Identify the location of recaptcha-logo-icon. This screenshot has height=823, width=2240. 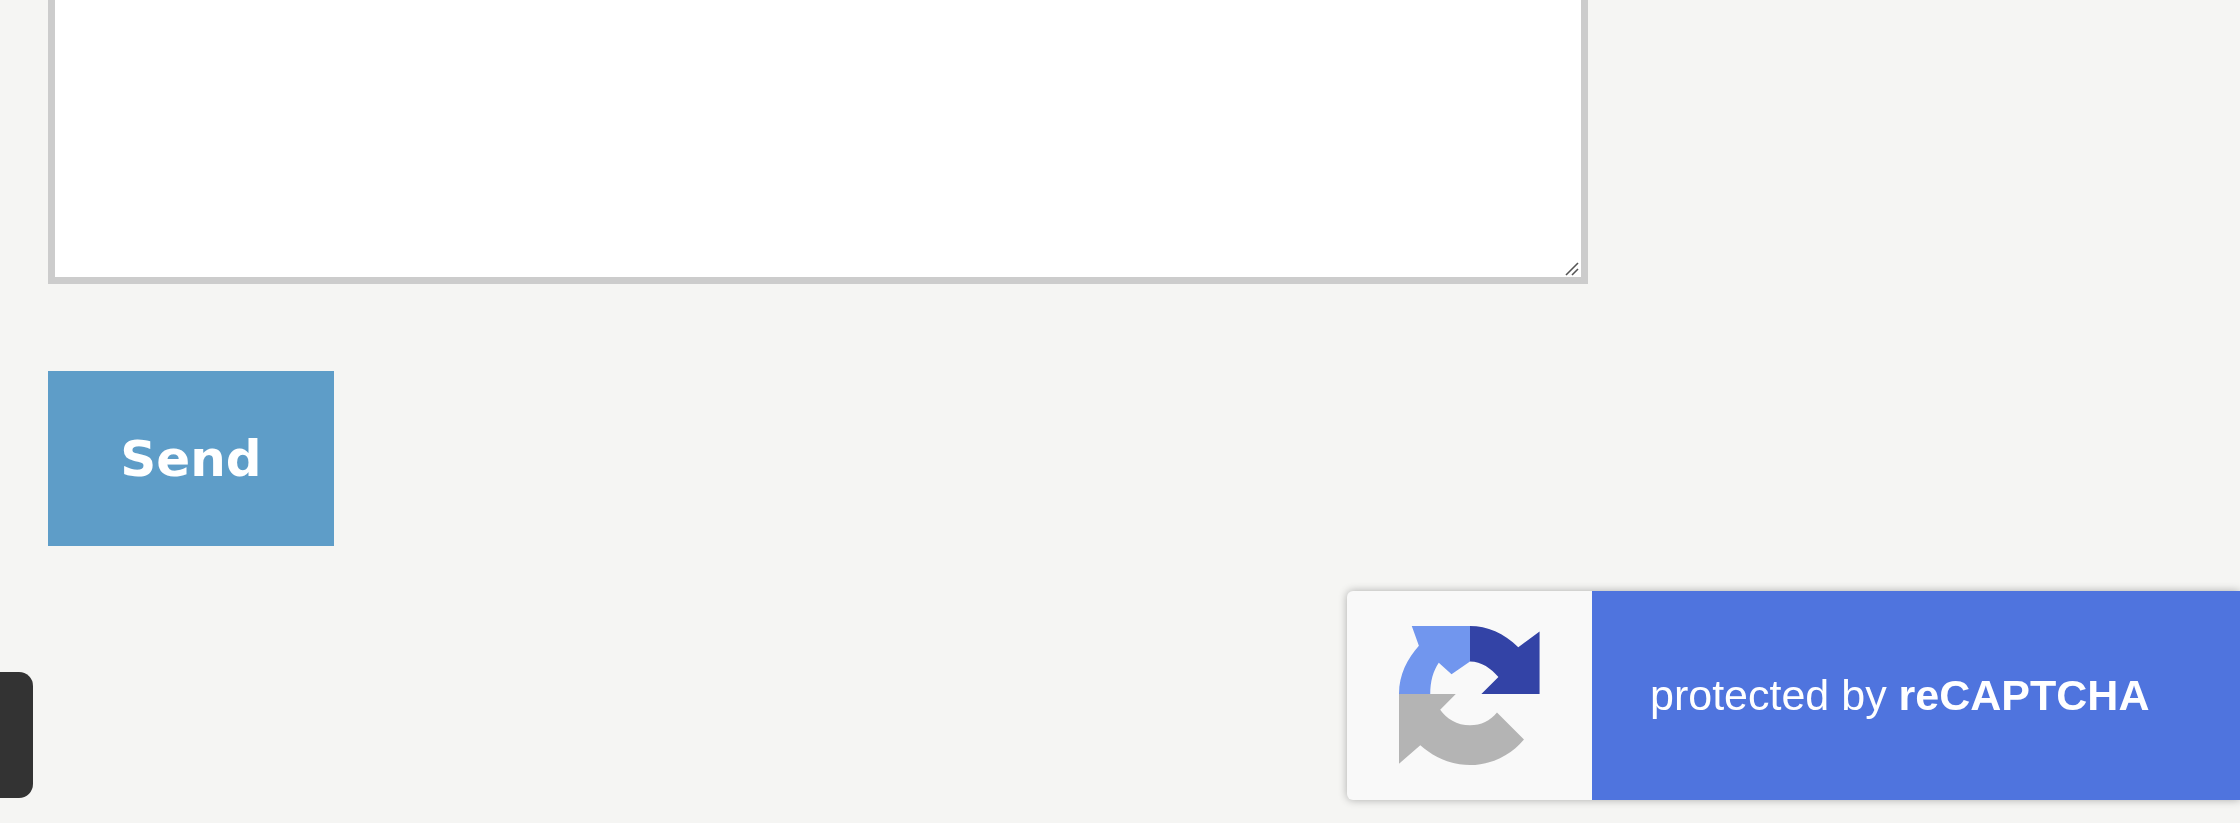
(1469, 695).